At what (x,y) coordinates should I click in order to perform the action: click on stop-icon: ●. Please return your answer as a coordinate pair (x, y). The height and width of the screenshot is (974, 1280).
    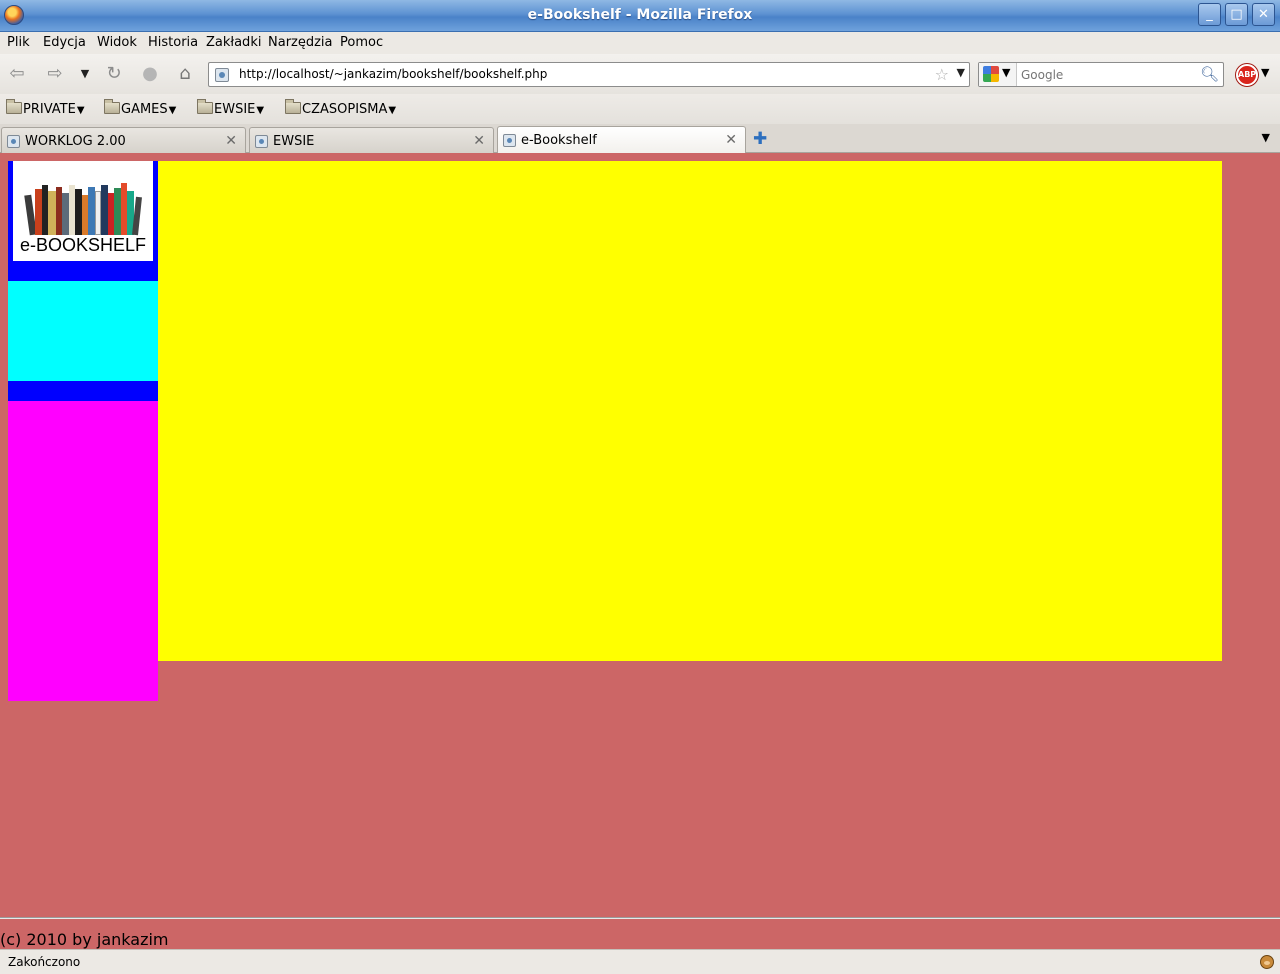
    Looking at the image, I should click on (150, 74).